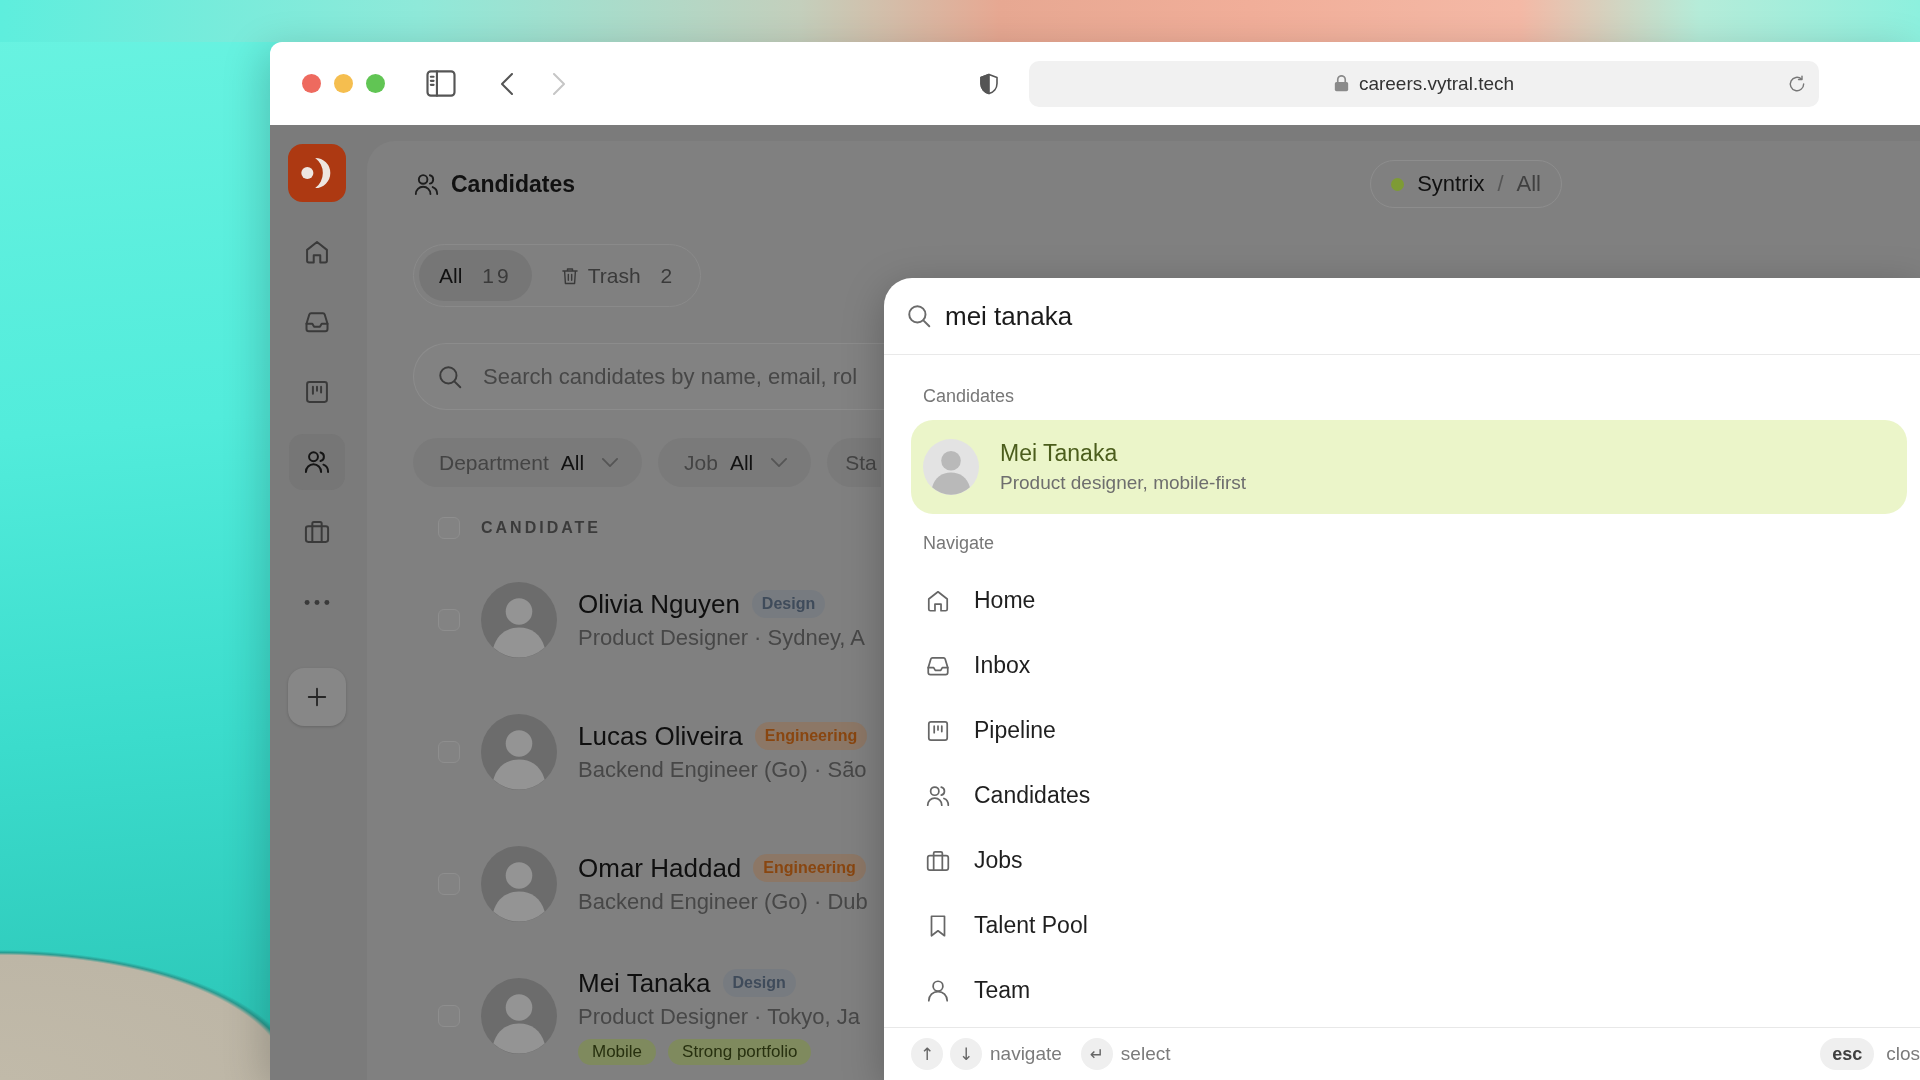 The width and height of the screenshot is (1920, 1080). I want to click on search-result: Mei Tanaka Product designer, mobile-first, so click(1409, 467).